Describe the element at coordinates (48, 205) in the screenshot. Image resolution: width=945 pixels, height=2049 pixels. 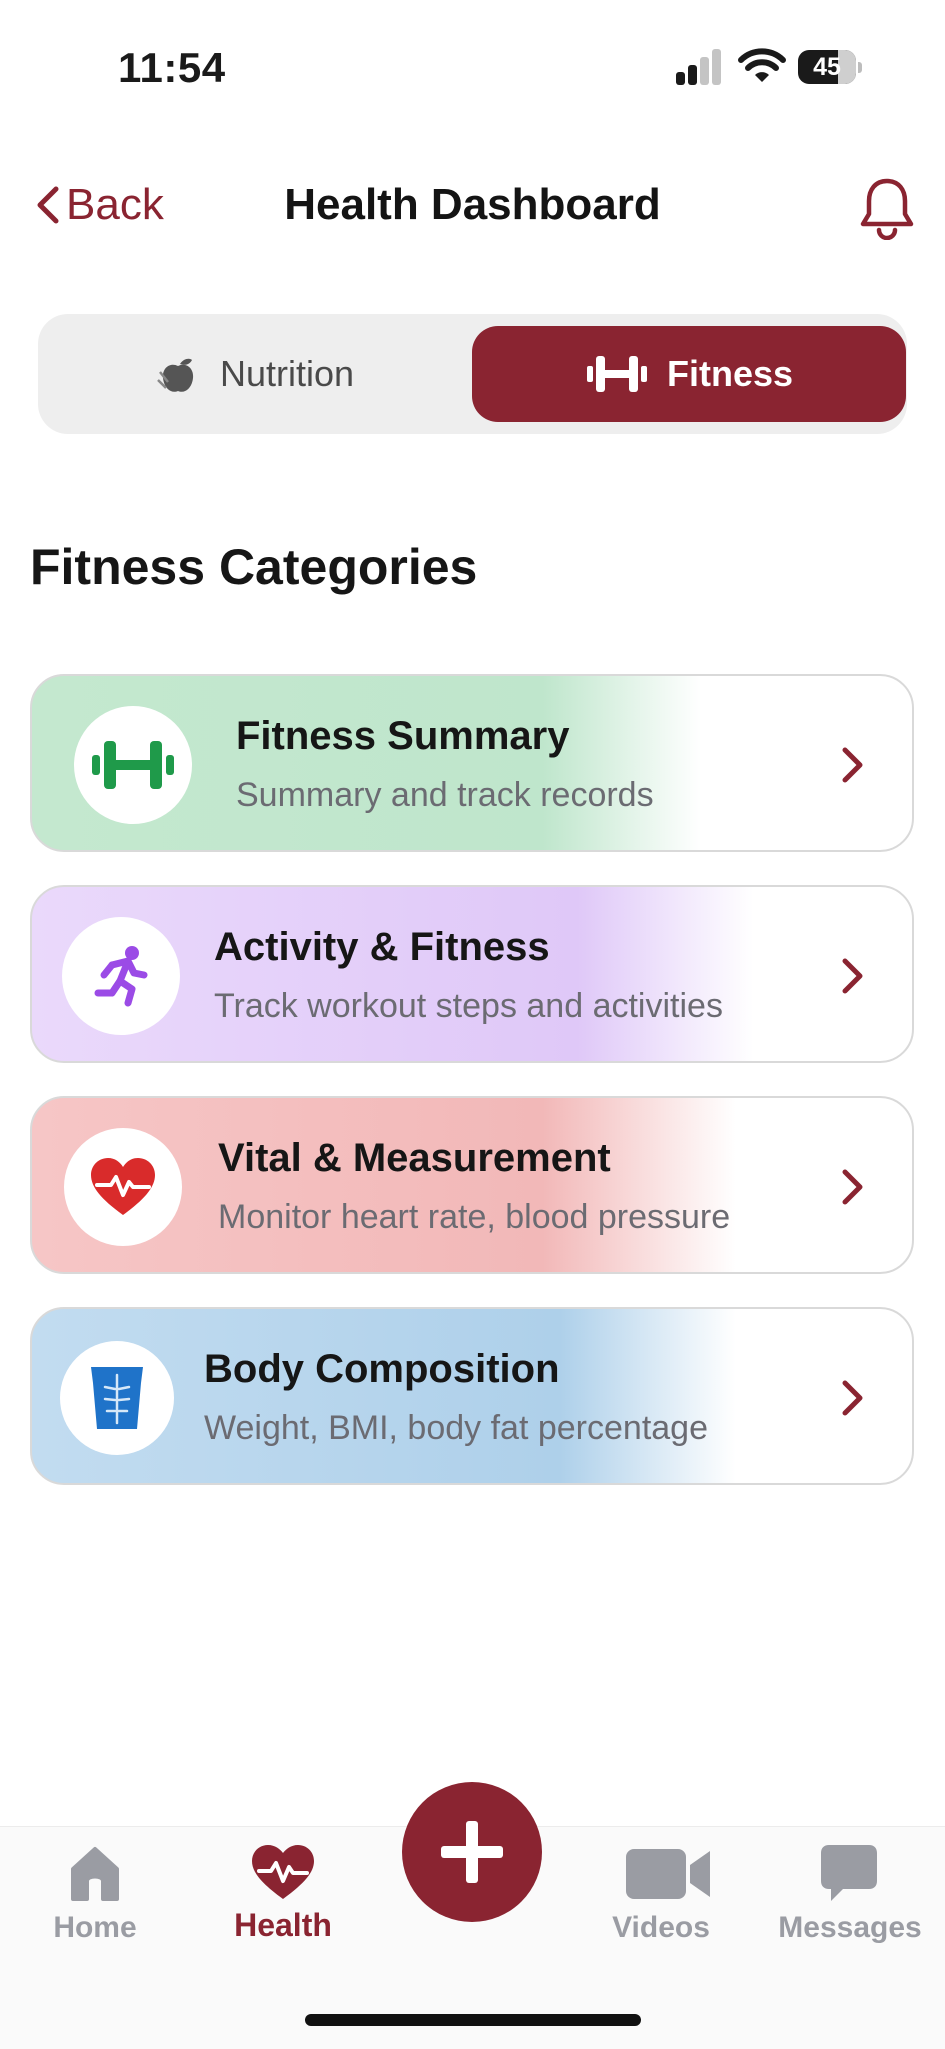
I see `chevron-left-icon` at that location.